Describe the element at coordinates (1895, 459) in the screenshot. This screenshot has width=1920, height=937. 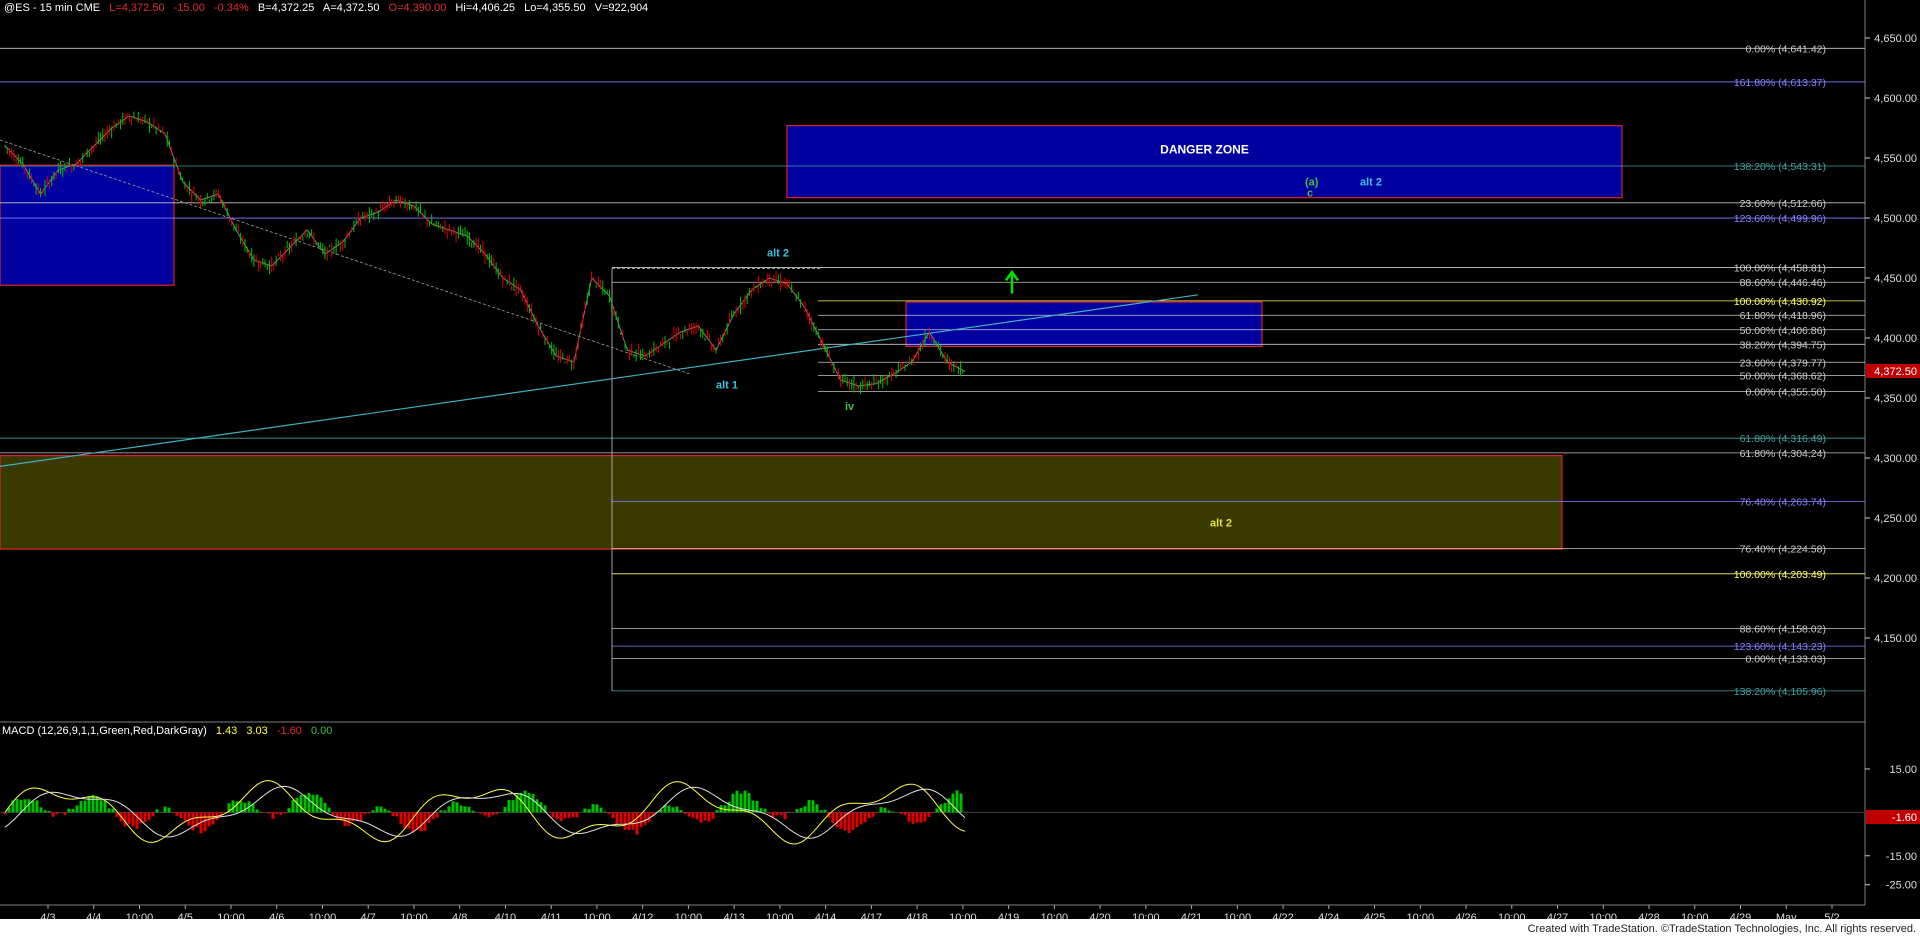
I see `y-tick-label: 4,300.00` at that location.